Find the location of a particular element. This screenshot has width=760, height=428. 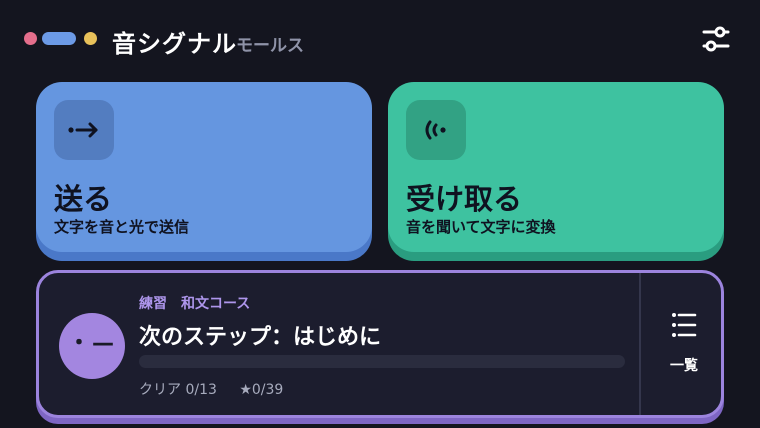

practice-stats: クリア 0/13 ★0/39 is located at coordinates (220, 389).